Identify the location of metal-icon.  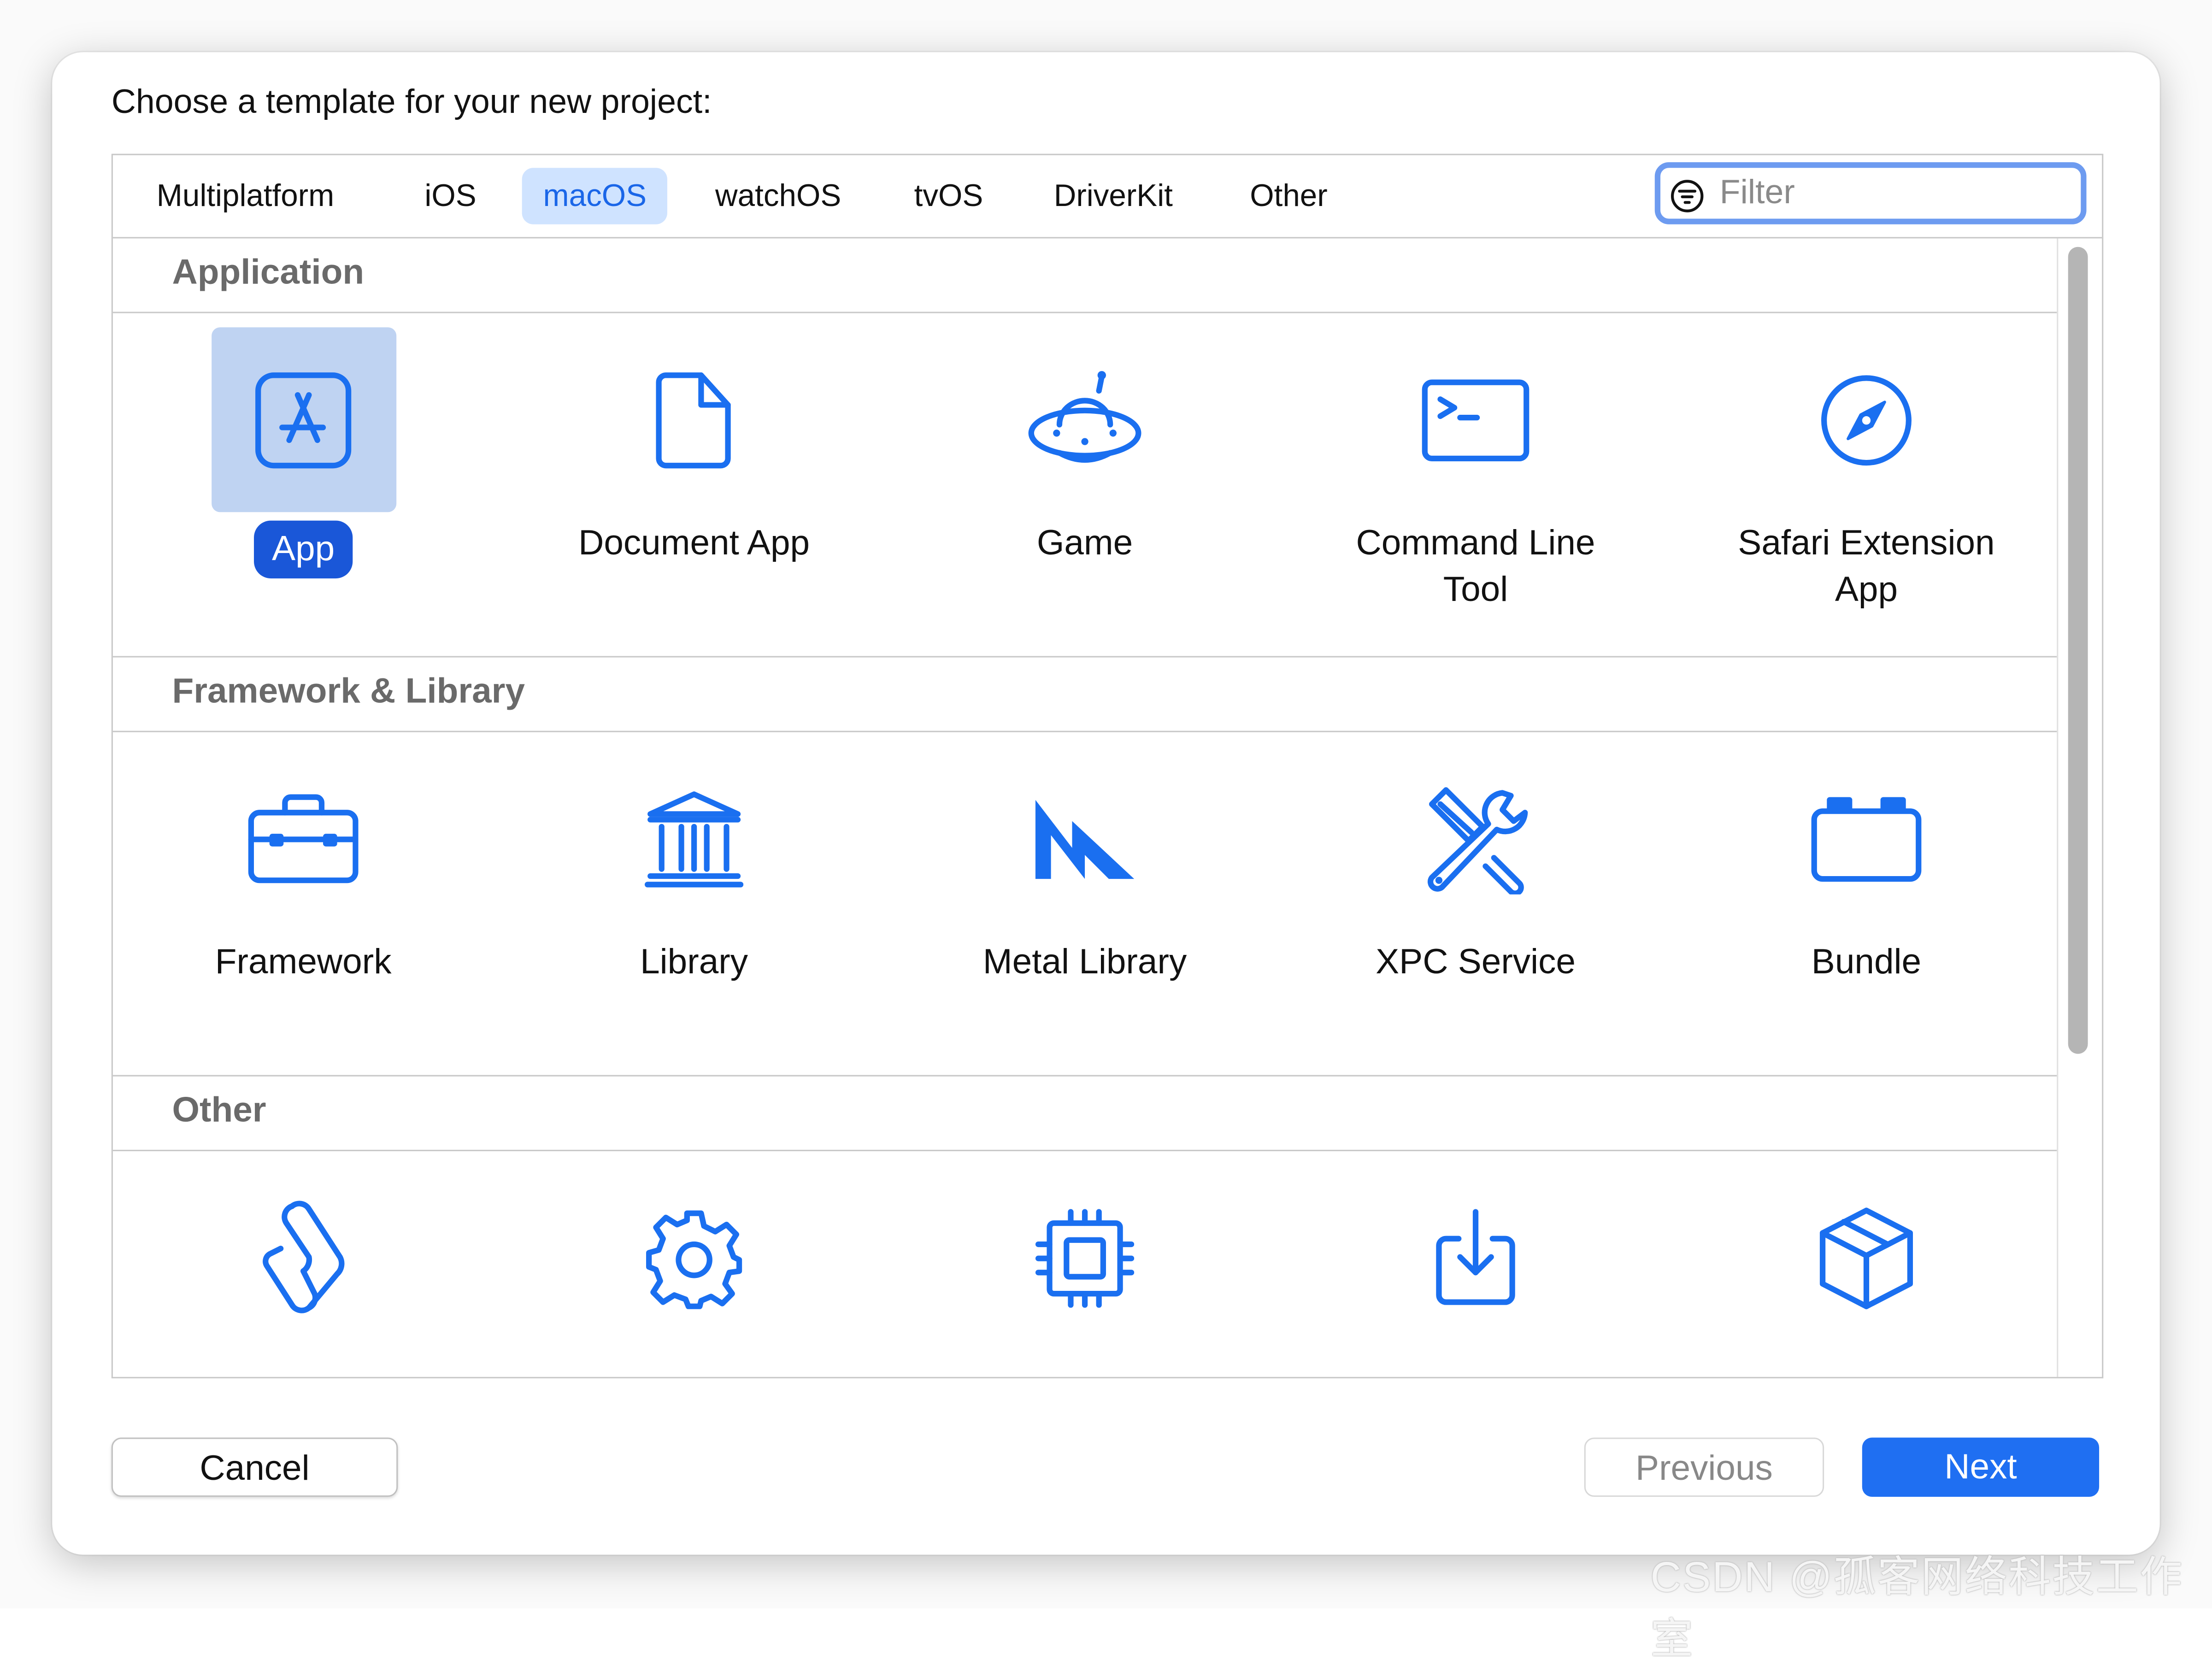
(1085, 838).